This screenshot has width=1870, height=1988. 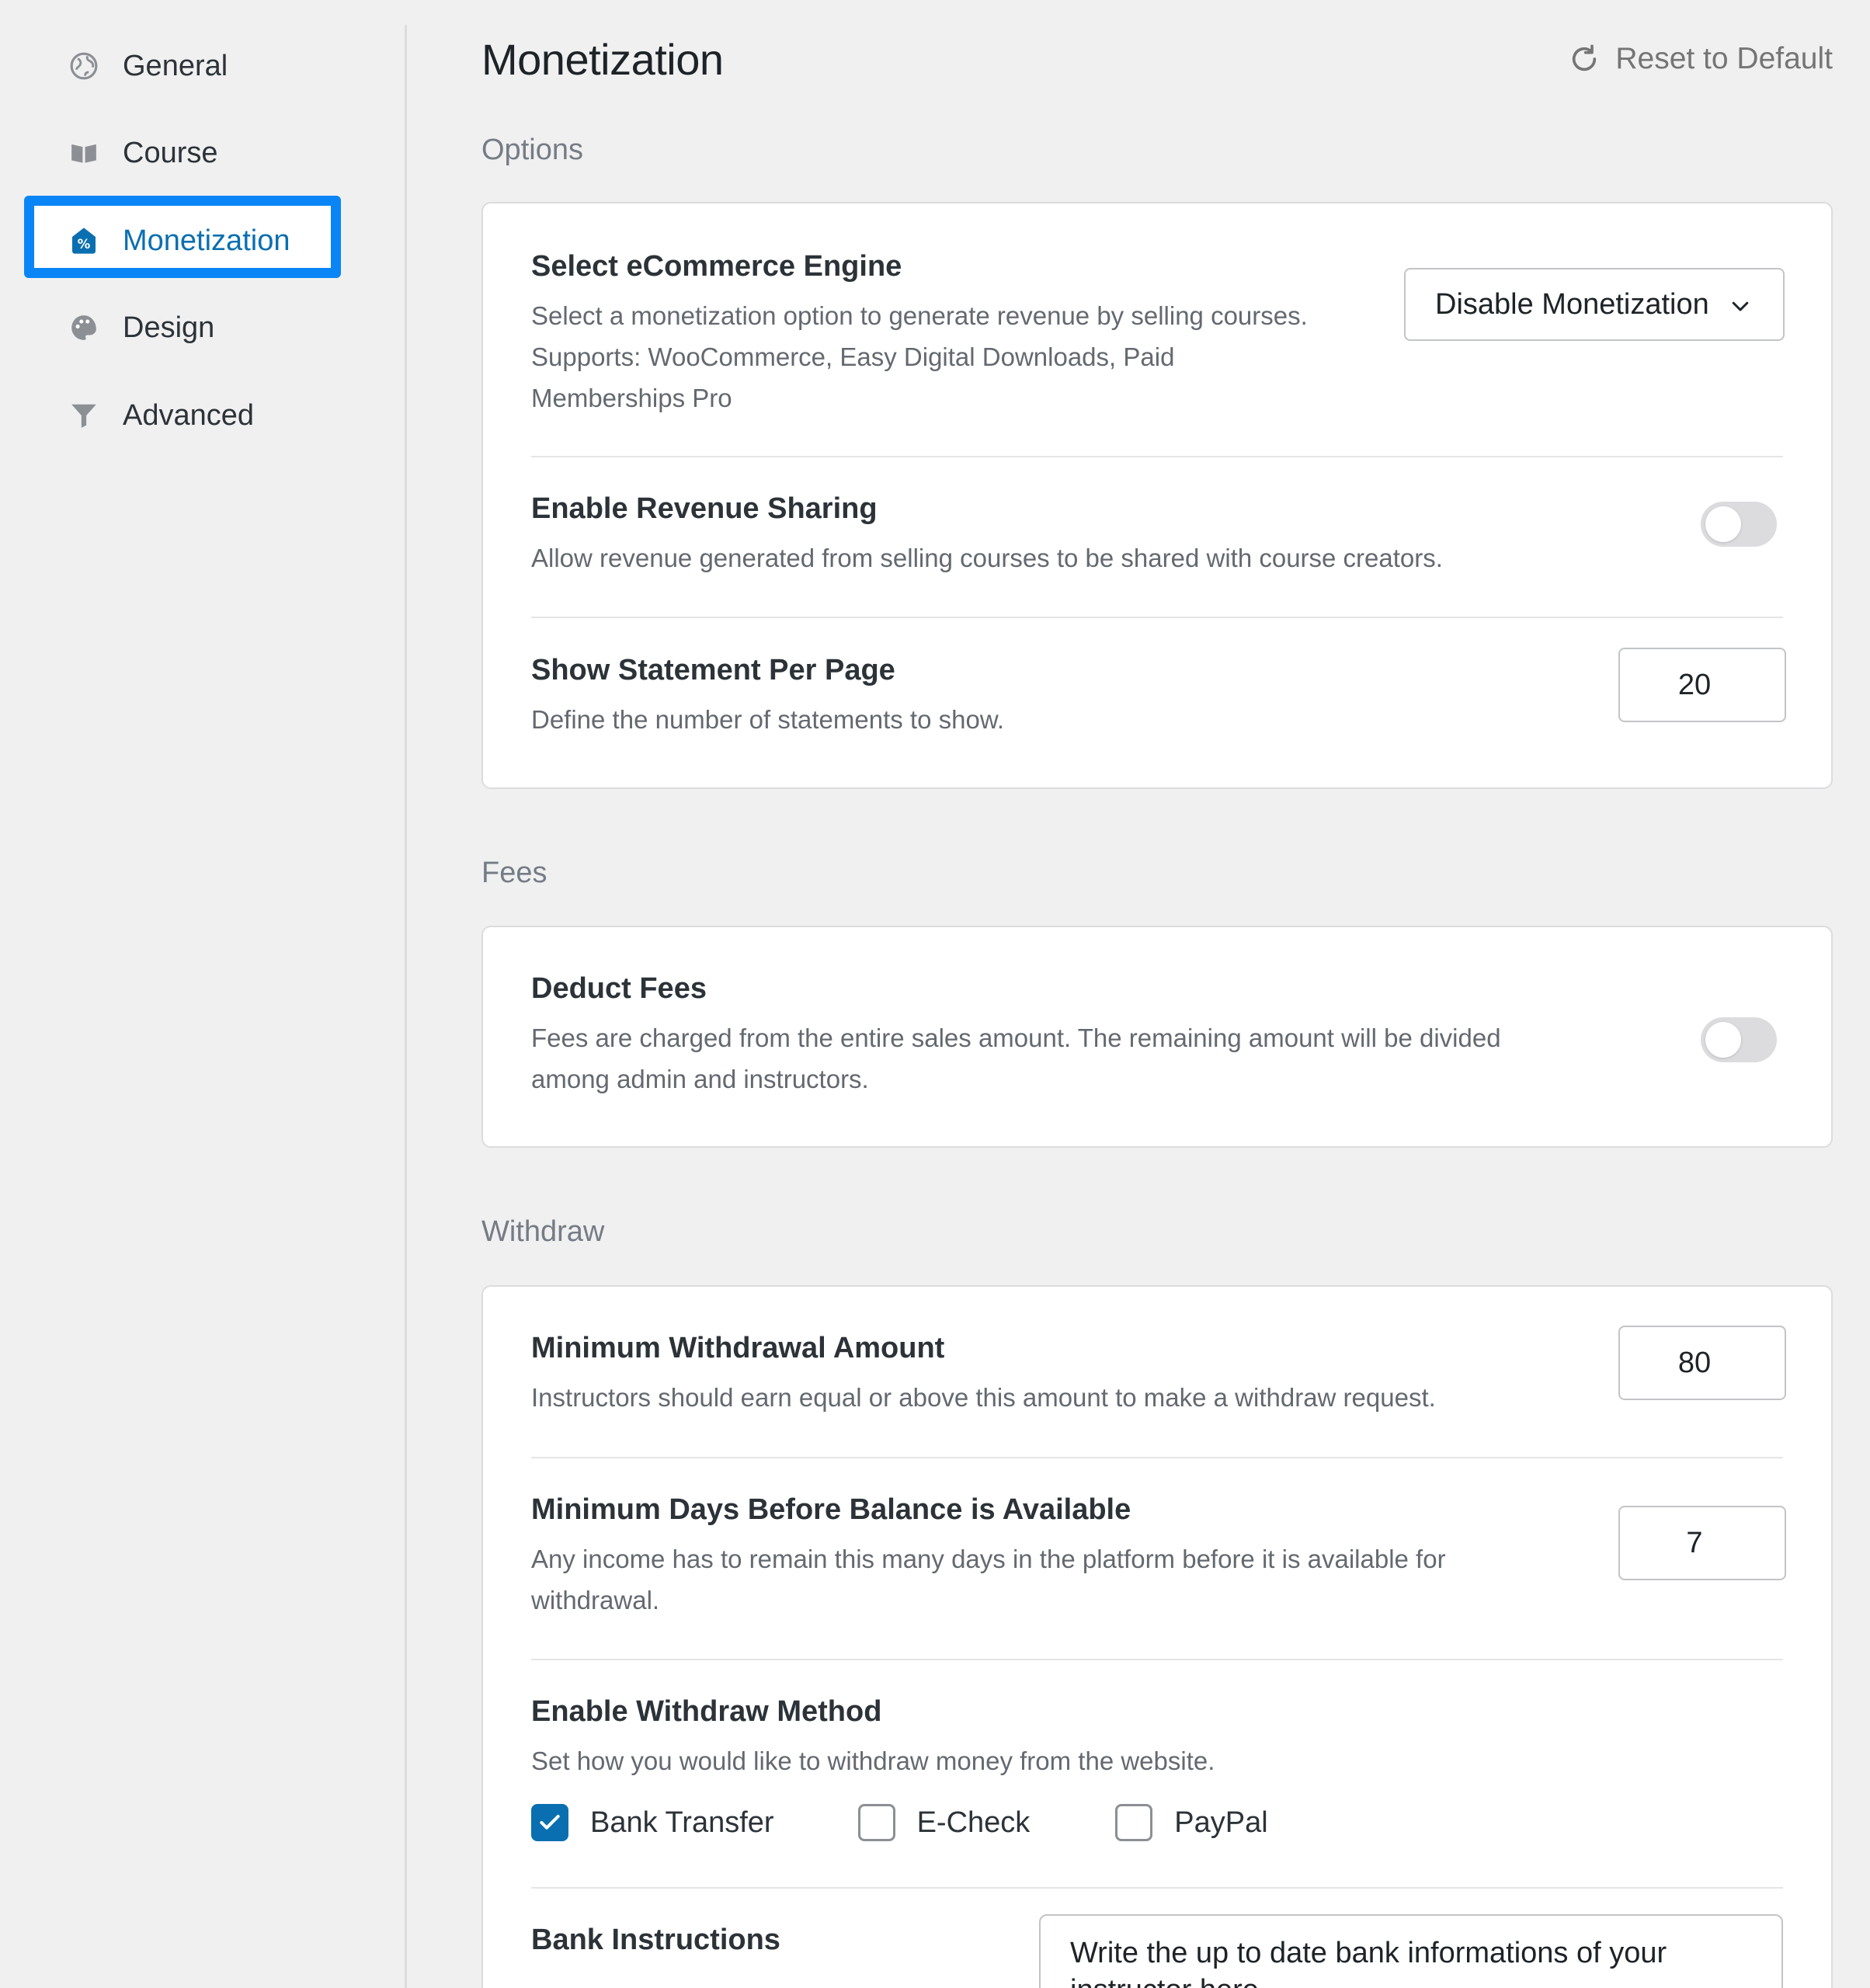 I want to click on palette-icon, so click(x=83, y=328).